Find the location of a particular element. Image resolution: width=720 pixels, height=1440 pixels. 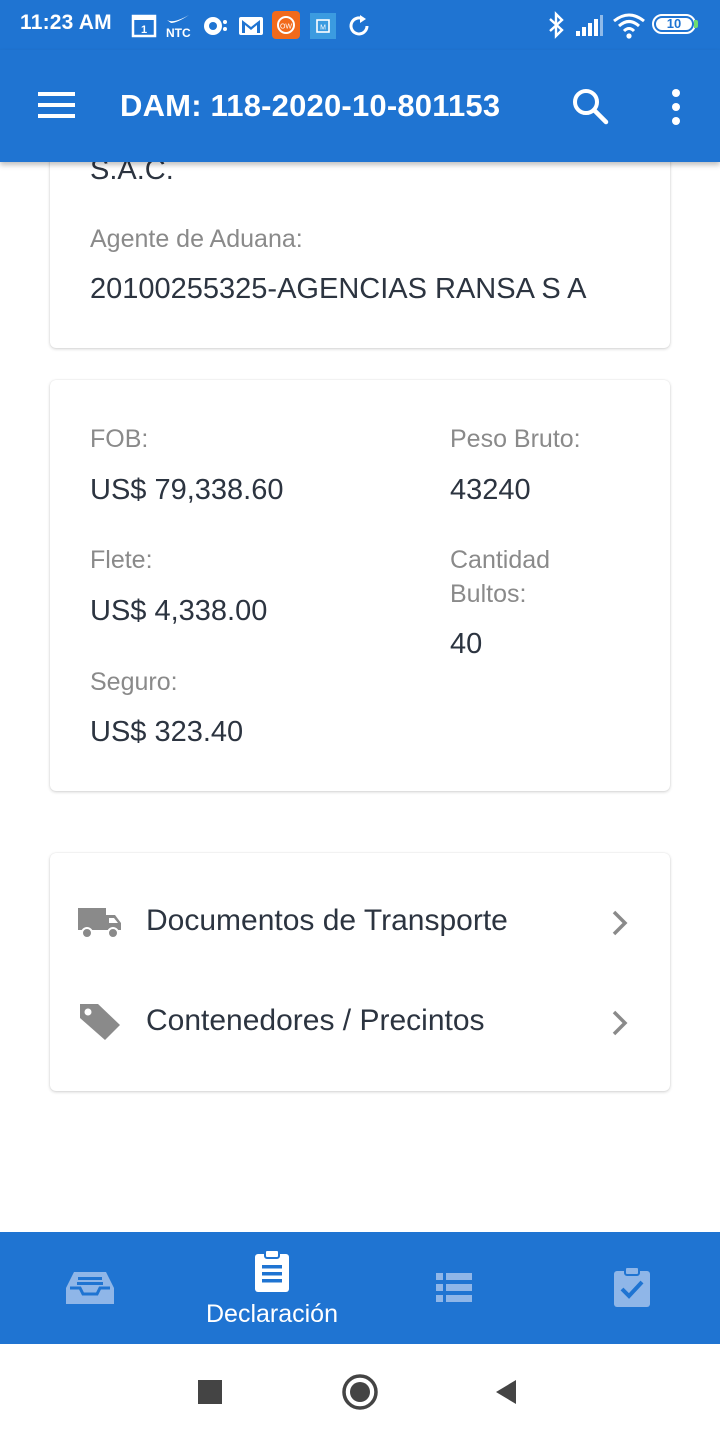

nav-item-list is located at coordinates (454, 1288).